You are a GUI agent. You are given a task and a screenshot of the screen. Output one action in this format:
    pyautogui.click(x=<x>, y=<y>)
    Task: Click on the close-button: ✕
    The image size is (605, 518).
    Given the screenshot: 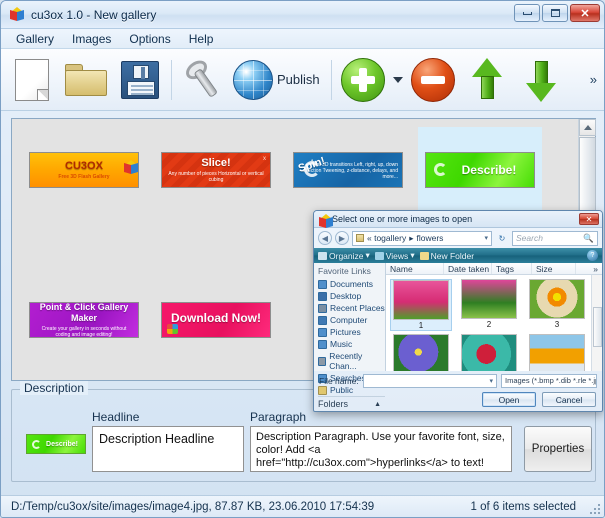 What is the action you would take?
    pyautogui.click(x=585, y=13)
    